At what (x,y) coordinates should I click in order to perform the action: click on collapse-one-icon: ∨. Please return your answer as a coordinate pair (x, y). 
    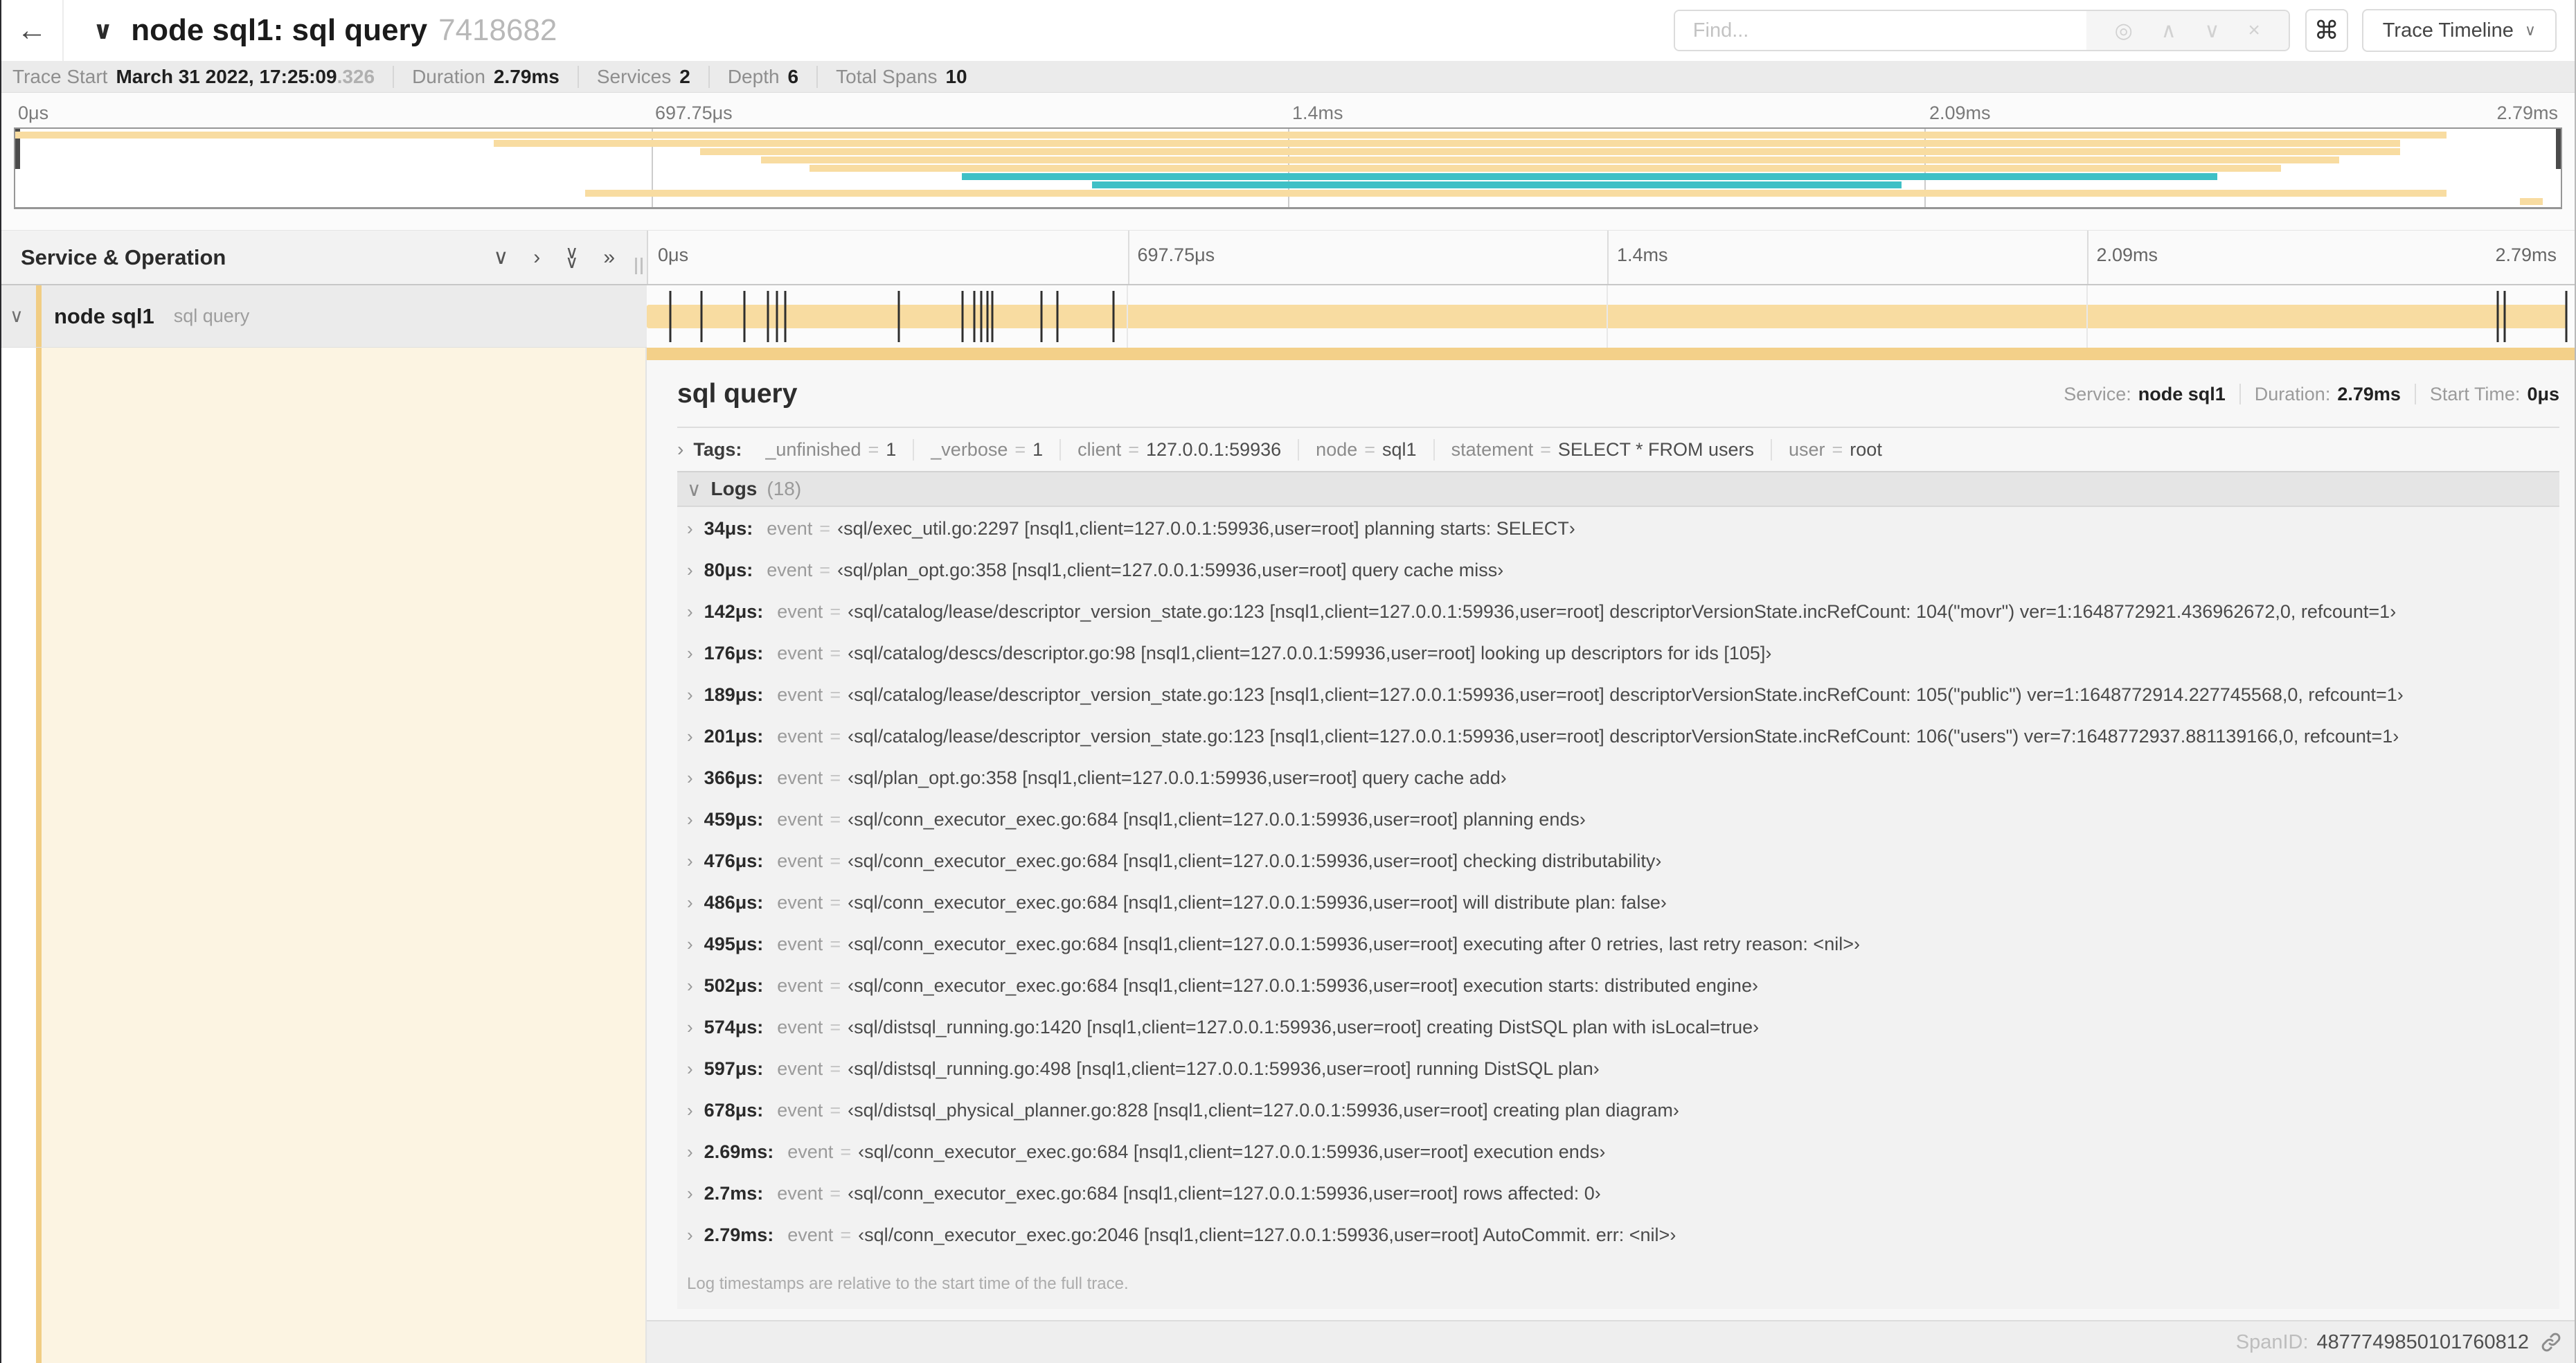
    Looking at the image, I should click on (500, 258).